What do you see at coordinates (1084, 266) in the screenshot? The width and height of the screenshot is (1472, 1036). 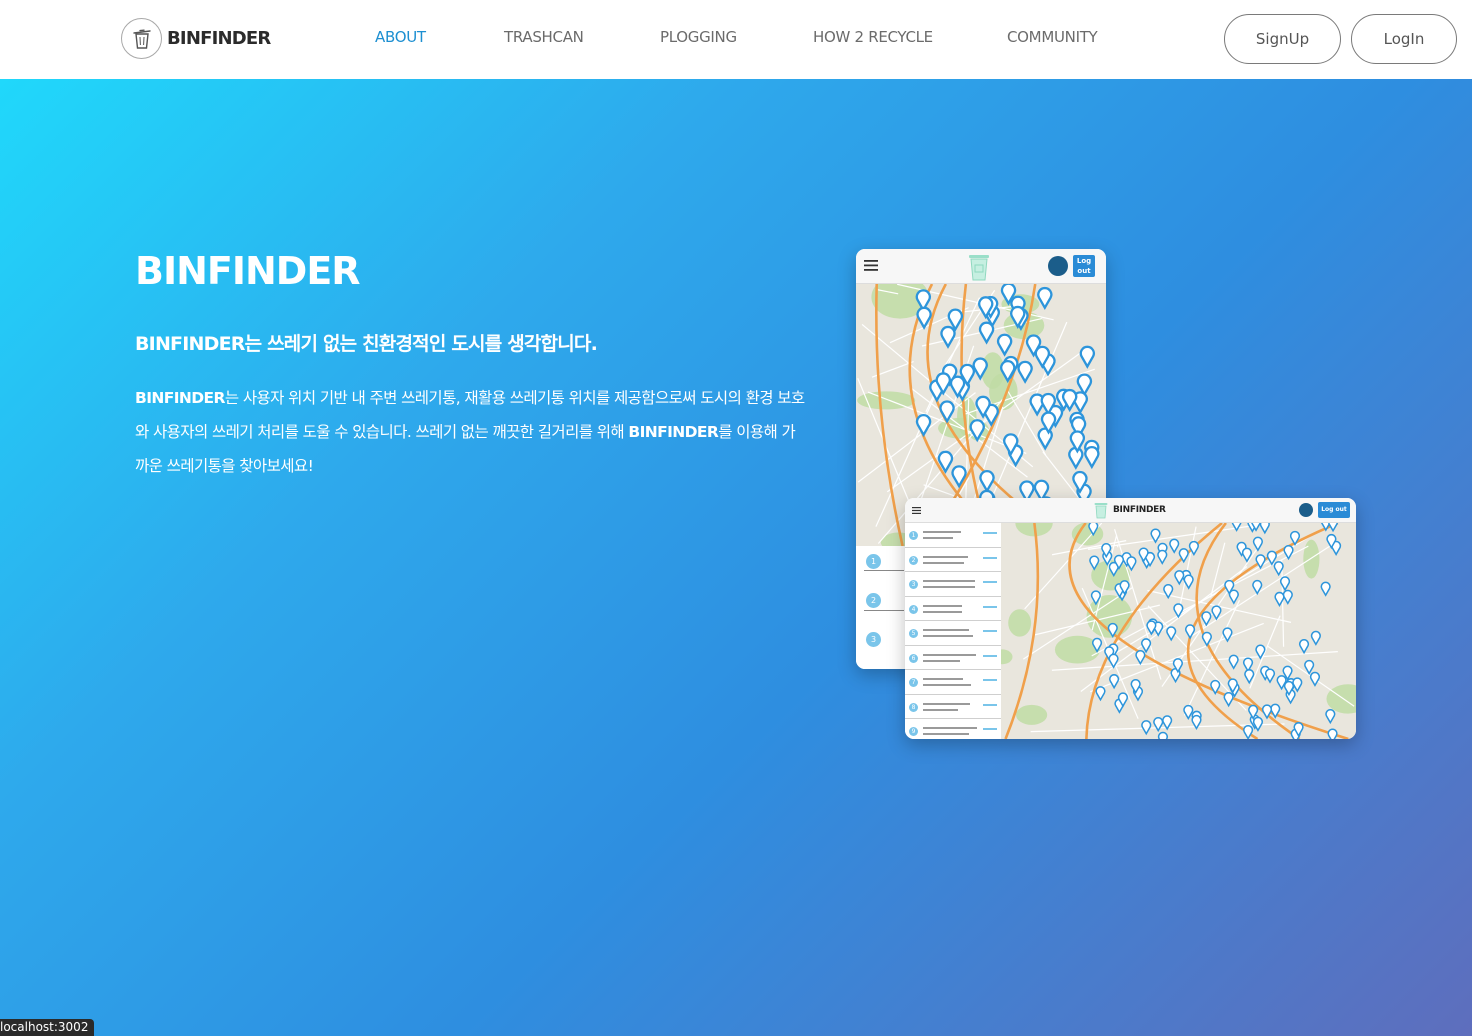 I see `mobile-logout-button: Log out` at bounding box center [1084, 266].